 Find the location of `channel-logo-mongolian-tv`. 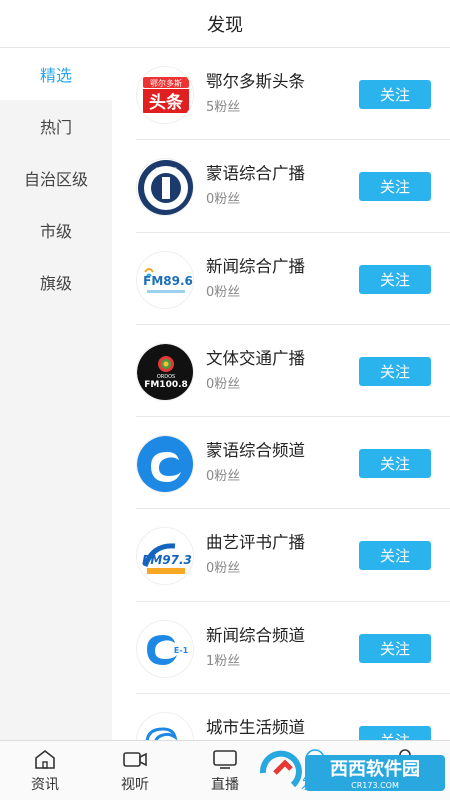

channel-logo-mongolian-tv is located at coordinates (165, 464).